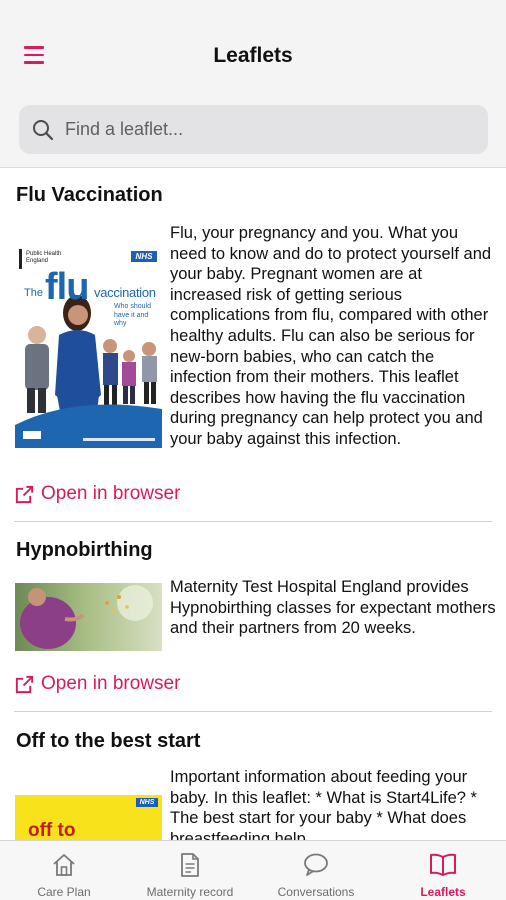 This screenshot has height=900, width=506. Describe the element at coordinates (190, 865) in the screenshot. I see `document-icon` at that location.